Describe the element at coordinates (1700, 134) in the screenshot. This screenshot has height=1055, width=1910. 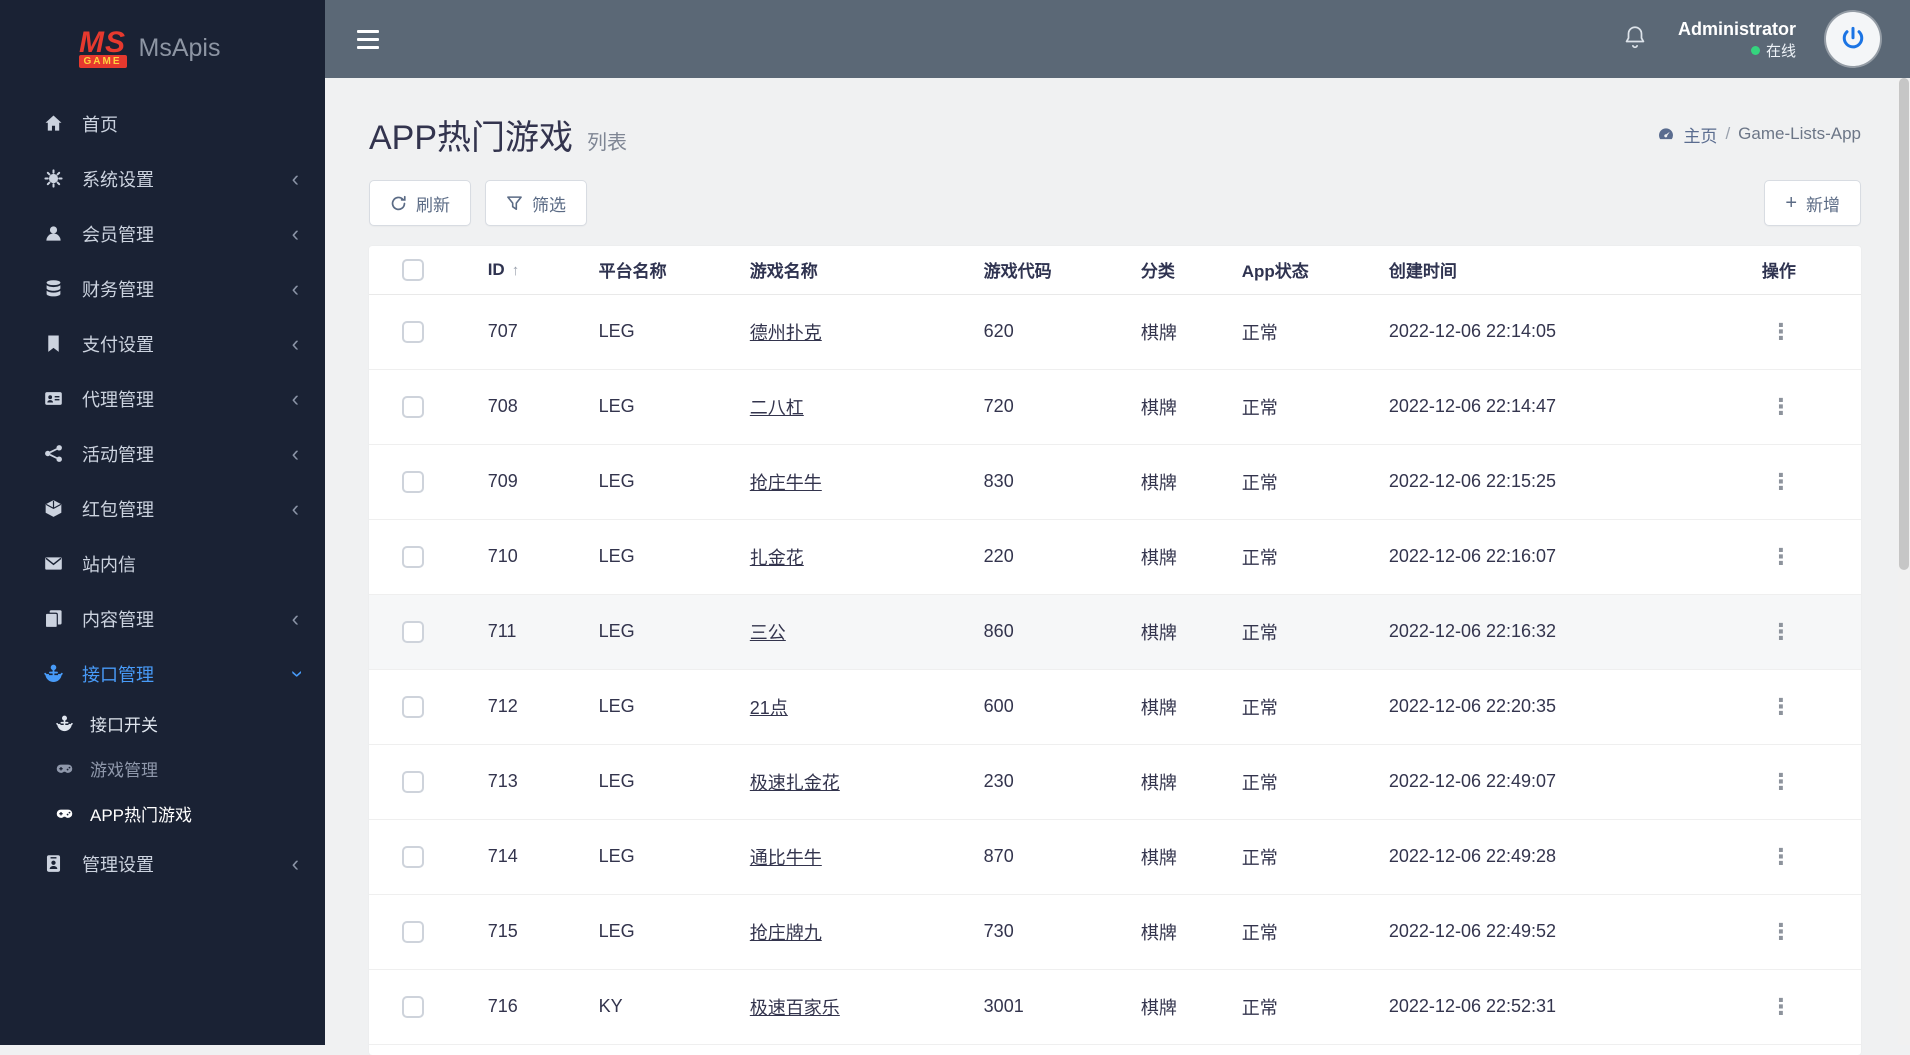
I see `breadcrumb-home-link: 主页` at that location.